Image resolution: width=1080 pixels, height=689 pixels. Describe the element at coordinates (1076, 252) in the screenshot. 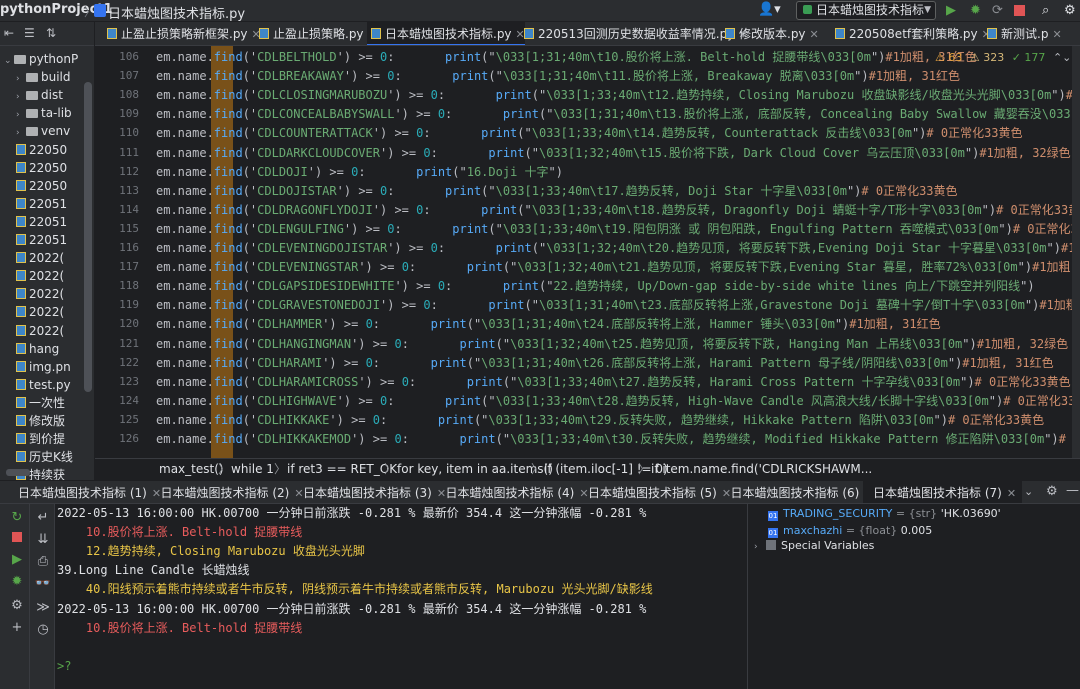

I see `editor-scrollbar` at that location.